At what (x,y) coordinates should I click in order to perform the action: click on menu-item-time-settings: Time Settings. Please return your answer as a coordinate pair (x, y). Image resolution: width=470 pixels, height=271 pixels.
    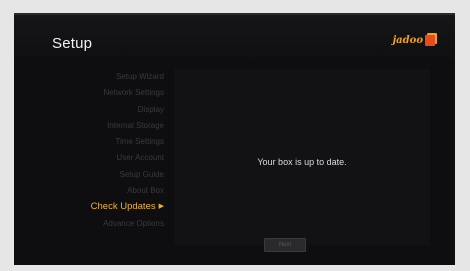
    Looking at the image, I should click on (116, 142).